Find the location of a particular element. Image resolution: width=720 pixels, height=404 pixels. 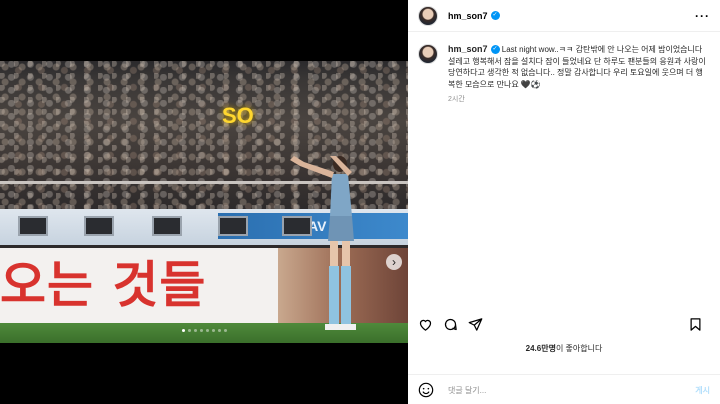

caption-username: hm_son7 is located at coordinates (468, 49).